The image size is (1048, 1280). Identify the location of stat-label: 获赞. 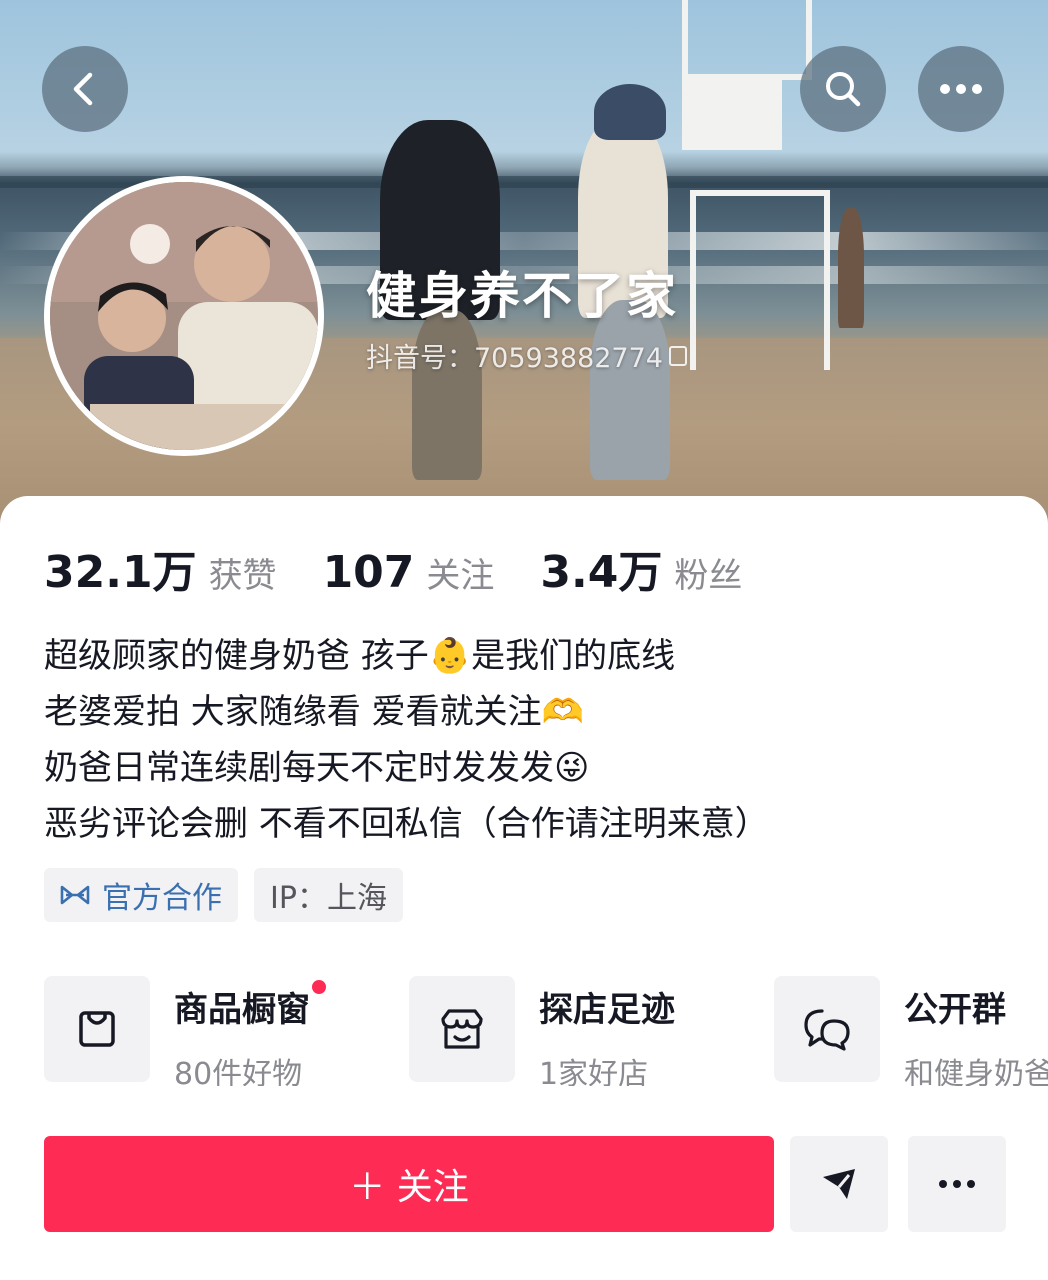
(242, 576).